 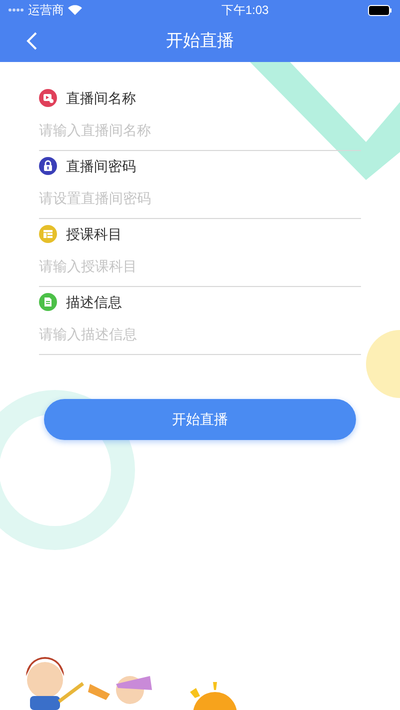 I want to click on video-icon, so click(x=48, y=98).